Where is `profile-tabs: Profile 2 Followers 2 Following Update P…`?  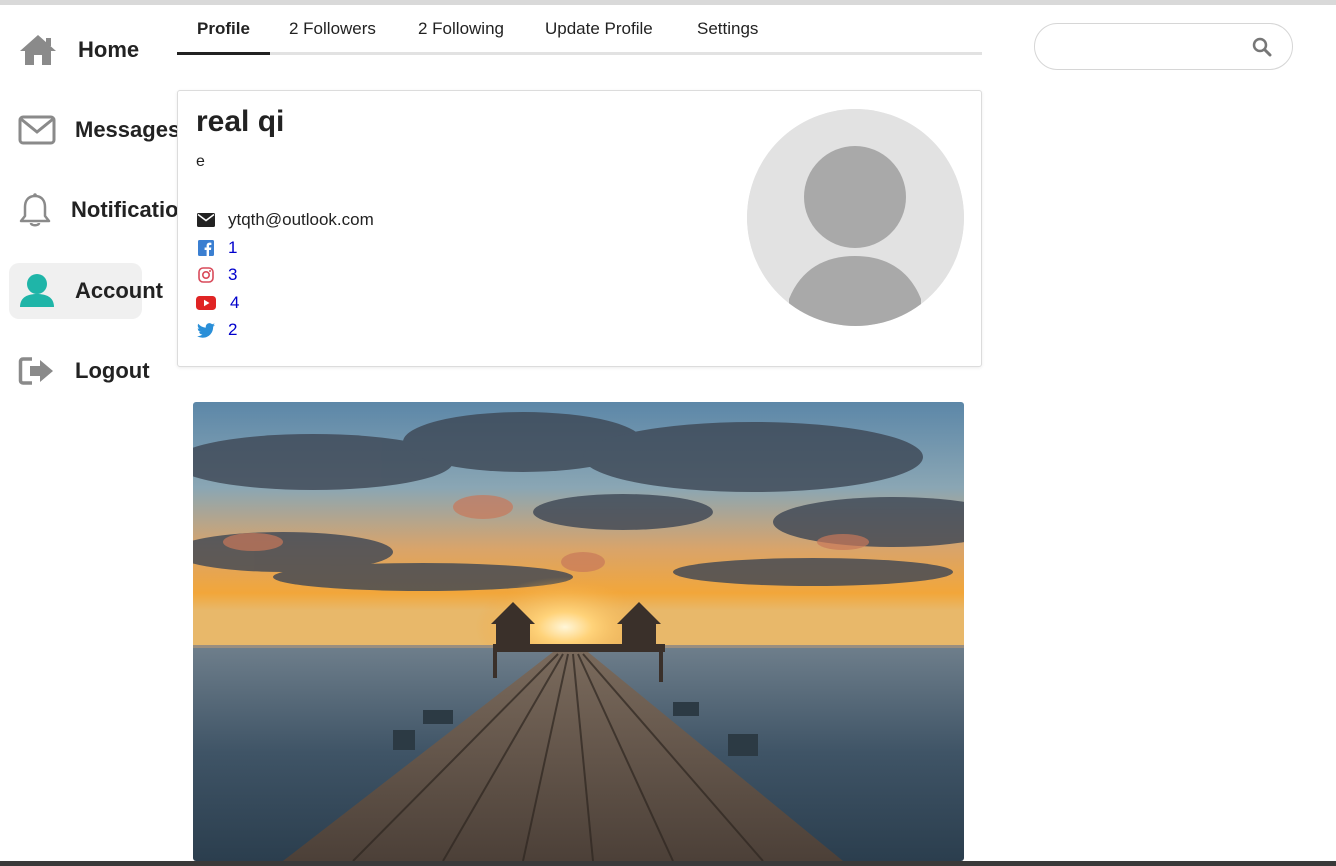 profile-tabs: Profile 2 Followers 2 Following Update P… is located at coordinates (579, 30).